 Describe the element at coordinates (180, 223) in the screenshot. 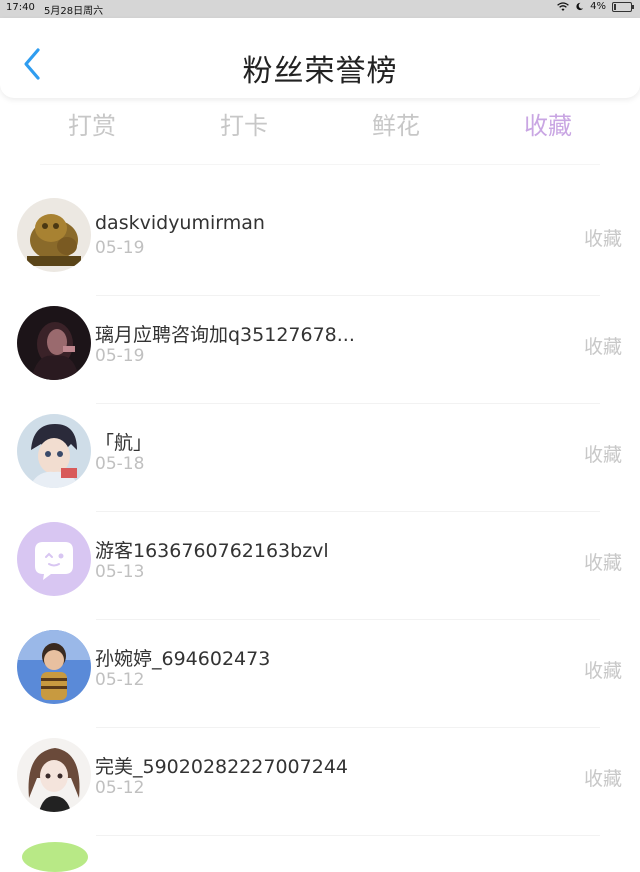

I see `user-name: daskvidyumirman` at that location.